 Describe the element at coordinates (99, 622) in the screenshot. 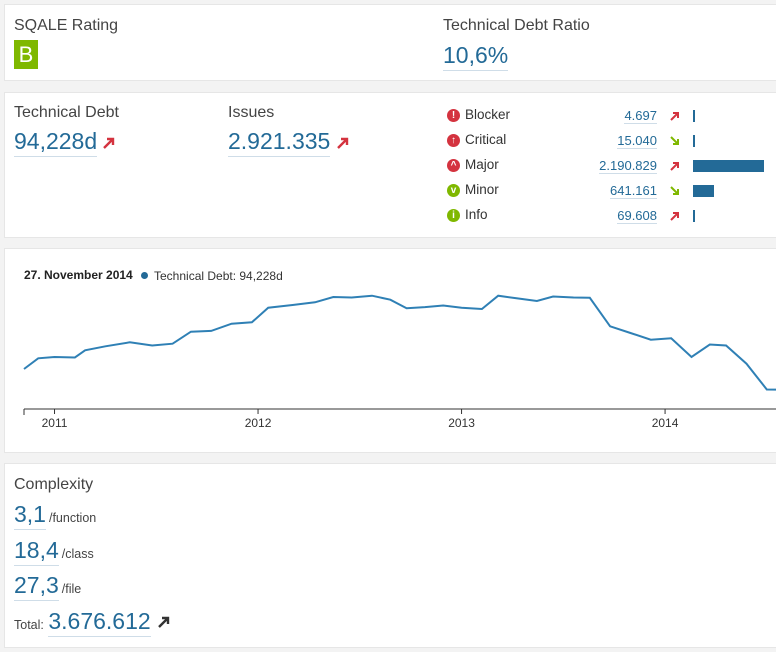

I see `complexity-total-value: 3.676.612` at that location.